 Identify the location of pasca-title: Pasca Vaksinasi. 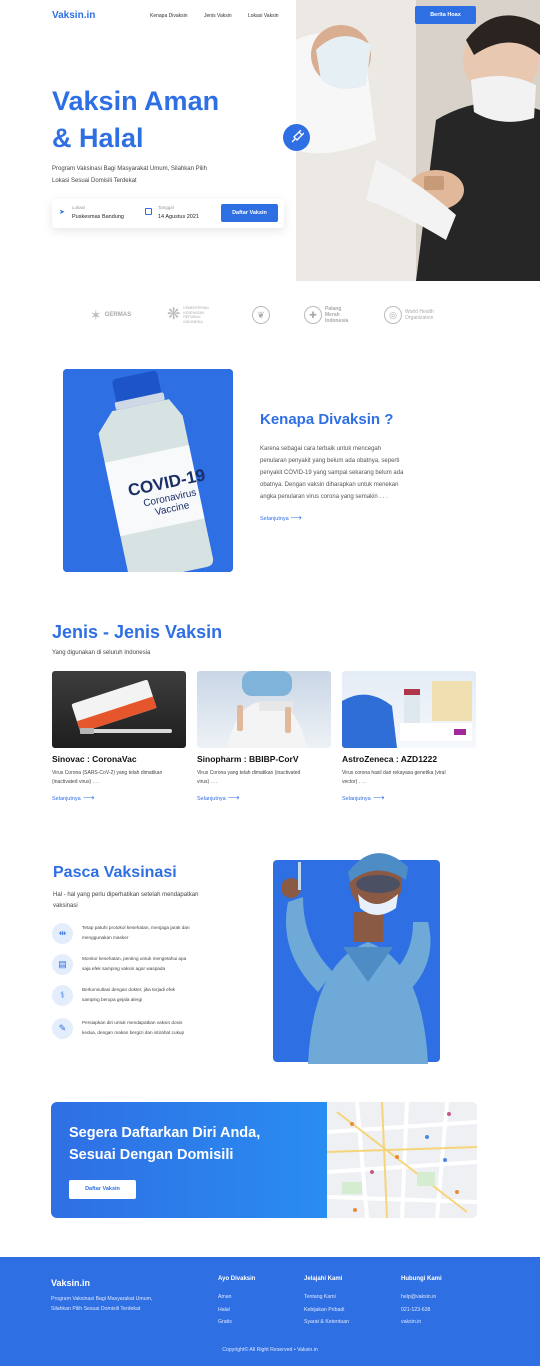
(115, 872).